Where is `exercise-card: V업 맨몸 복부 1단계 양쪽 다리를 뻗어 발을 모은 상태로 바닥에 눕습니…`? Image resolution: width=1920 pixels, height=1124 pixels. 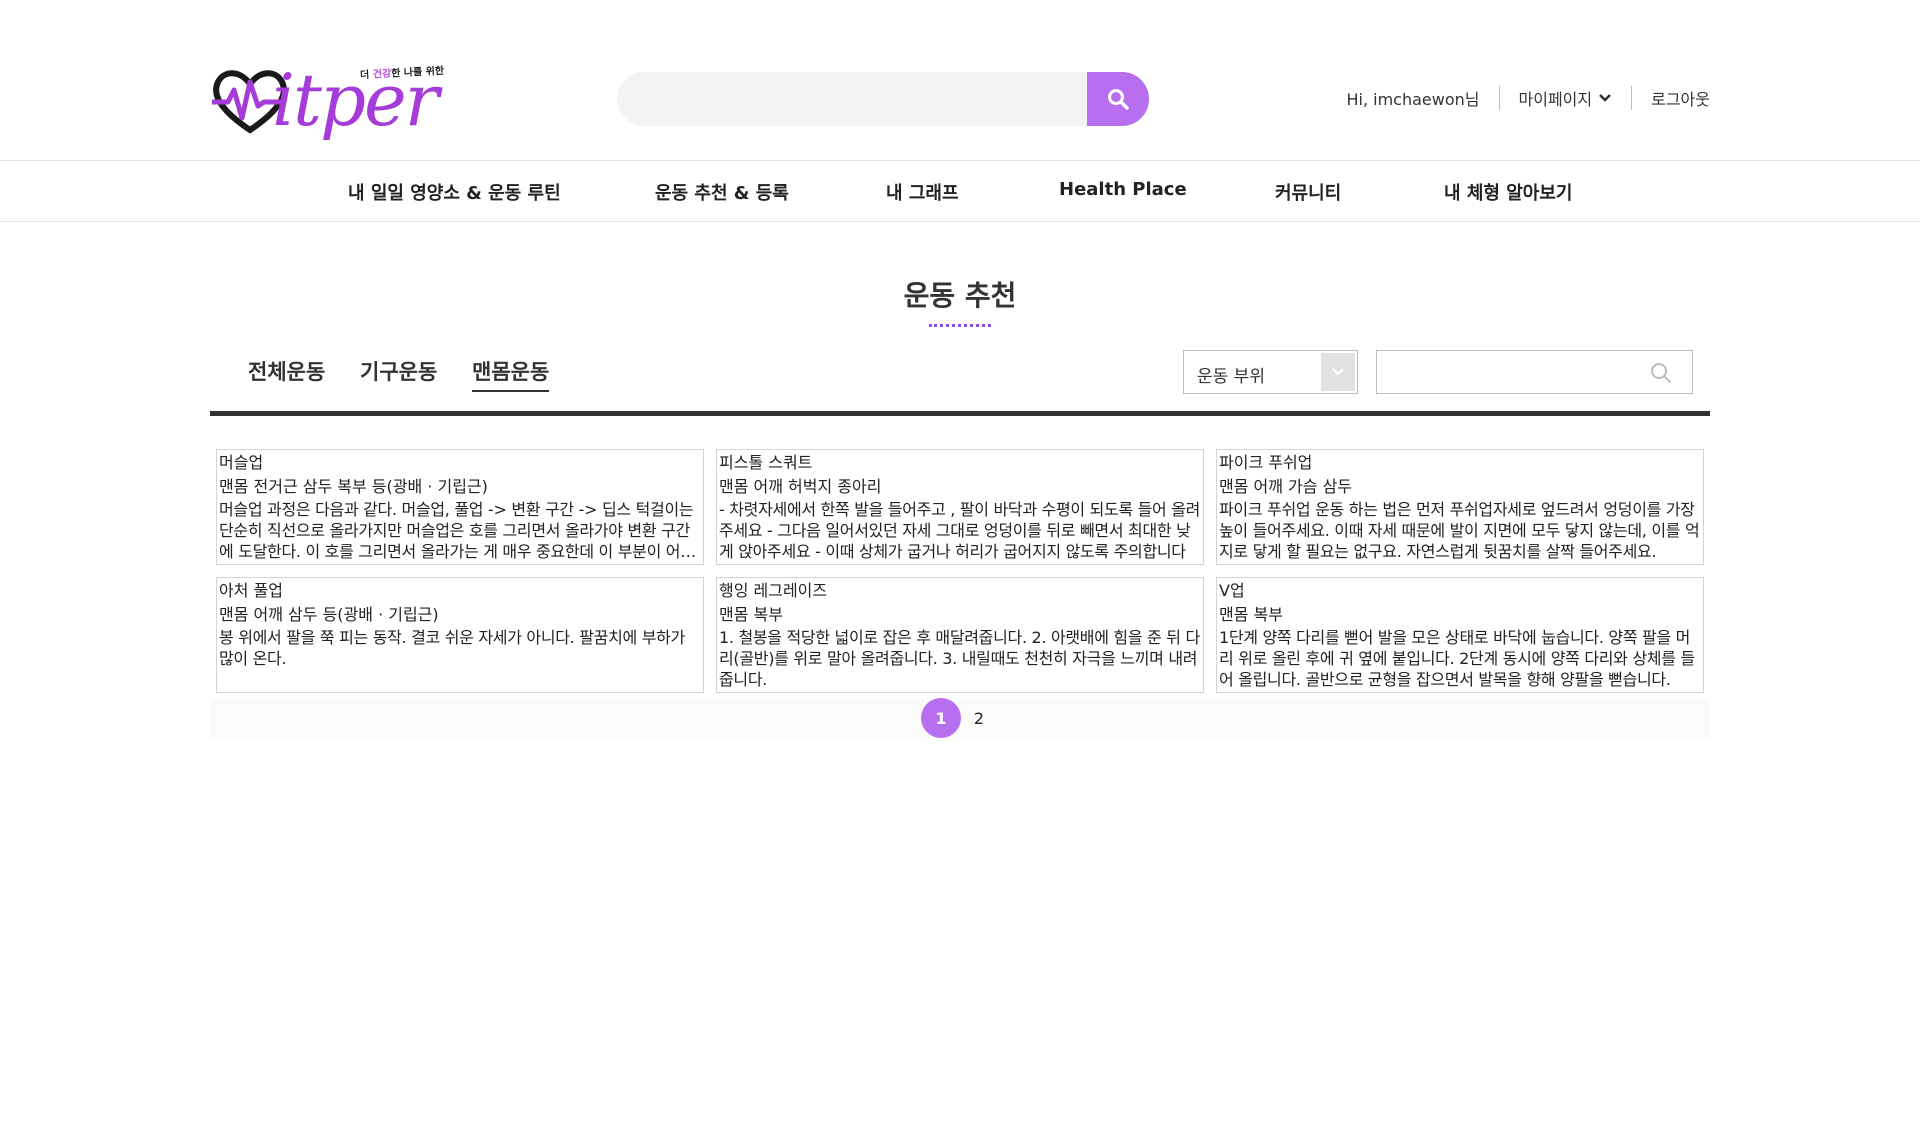 exercise-card: V업 맨몸 복부 1단계 양쪽 다리를 뻗어 발을 모은 상태로 바닥에 눕습니… is located at coordinates (1460, 635).